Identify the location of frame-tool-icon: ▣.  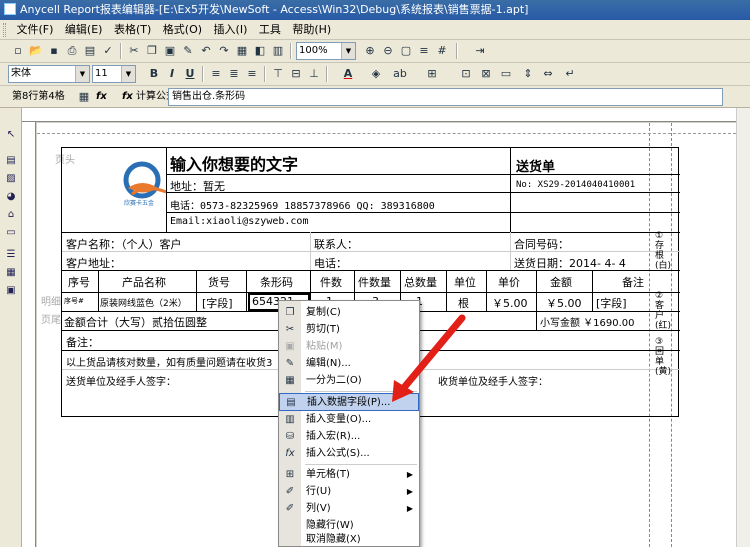
(11, 291).